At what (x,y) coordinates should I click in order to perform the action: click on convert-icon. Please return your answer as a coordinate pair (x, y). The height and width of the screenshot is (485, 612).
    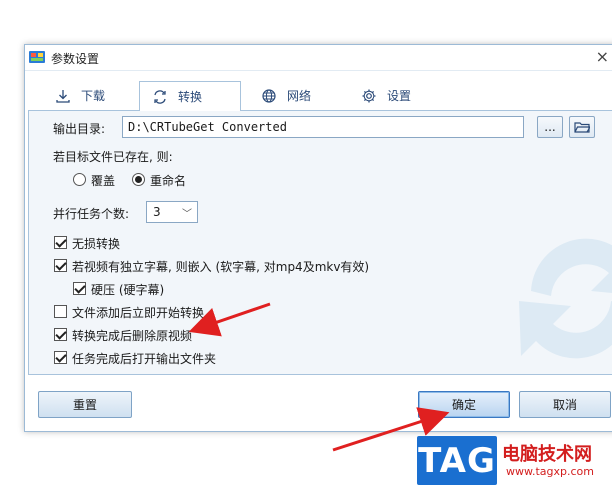
    Looking at the image, I should click on (160, 96).